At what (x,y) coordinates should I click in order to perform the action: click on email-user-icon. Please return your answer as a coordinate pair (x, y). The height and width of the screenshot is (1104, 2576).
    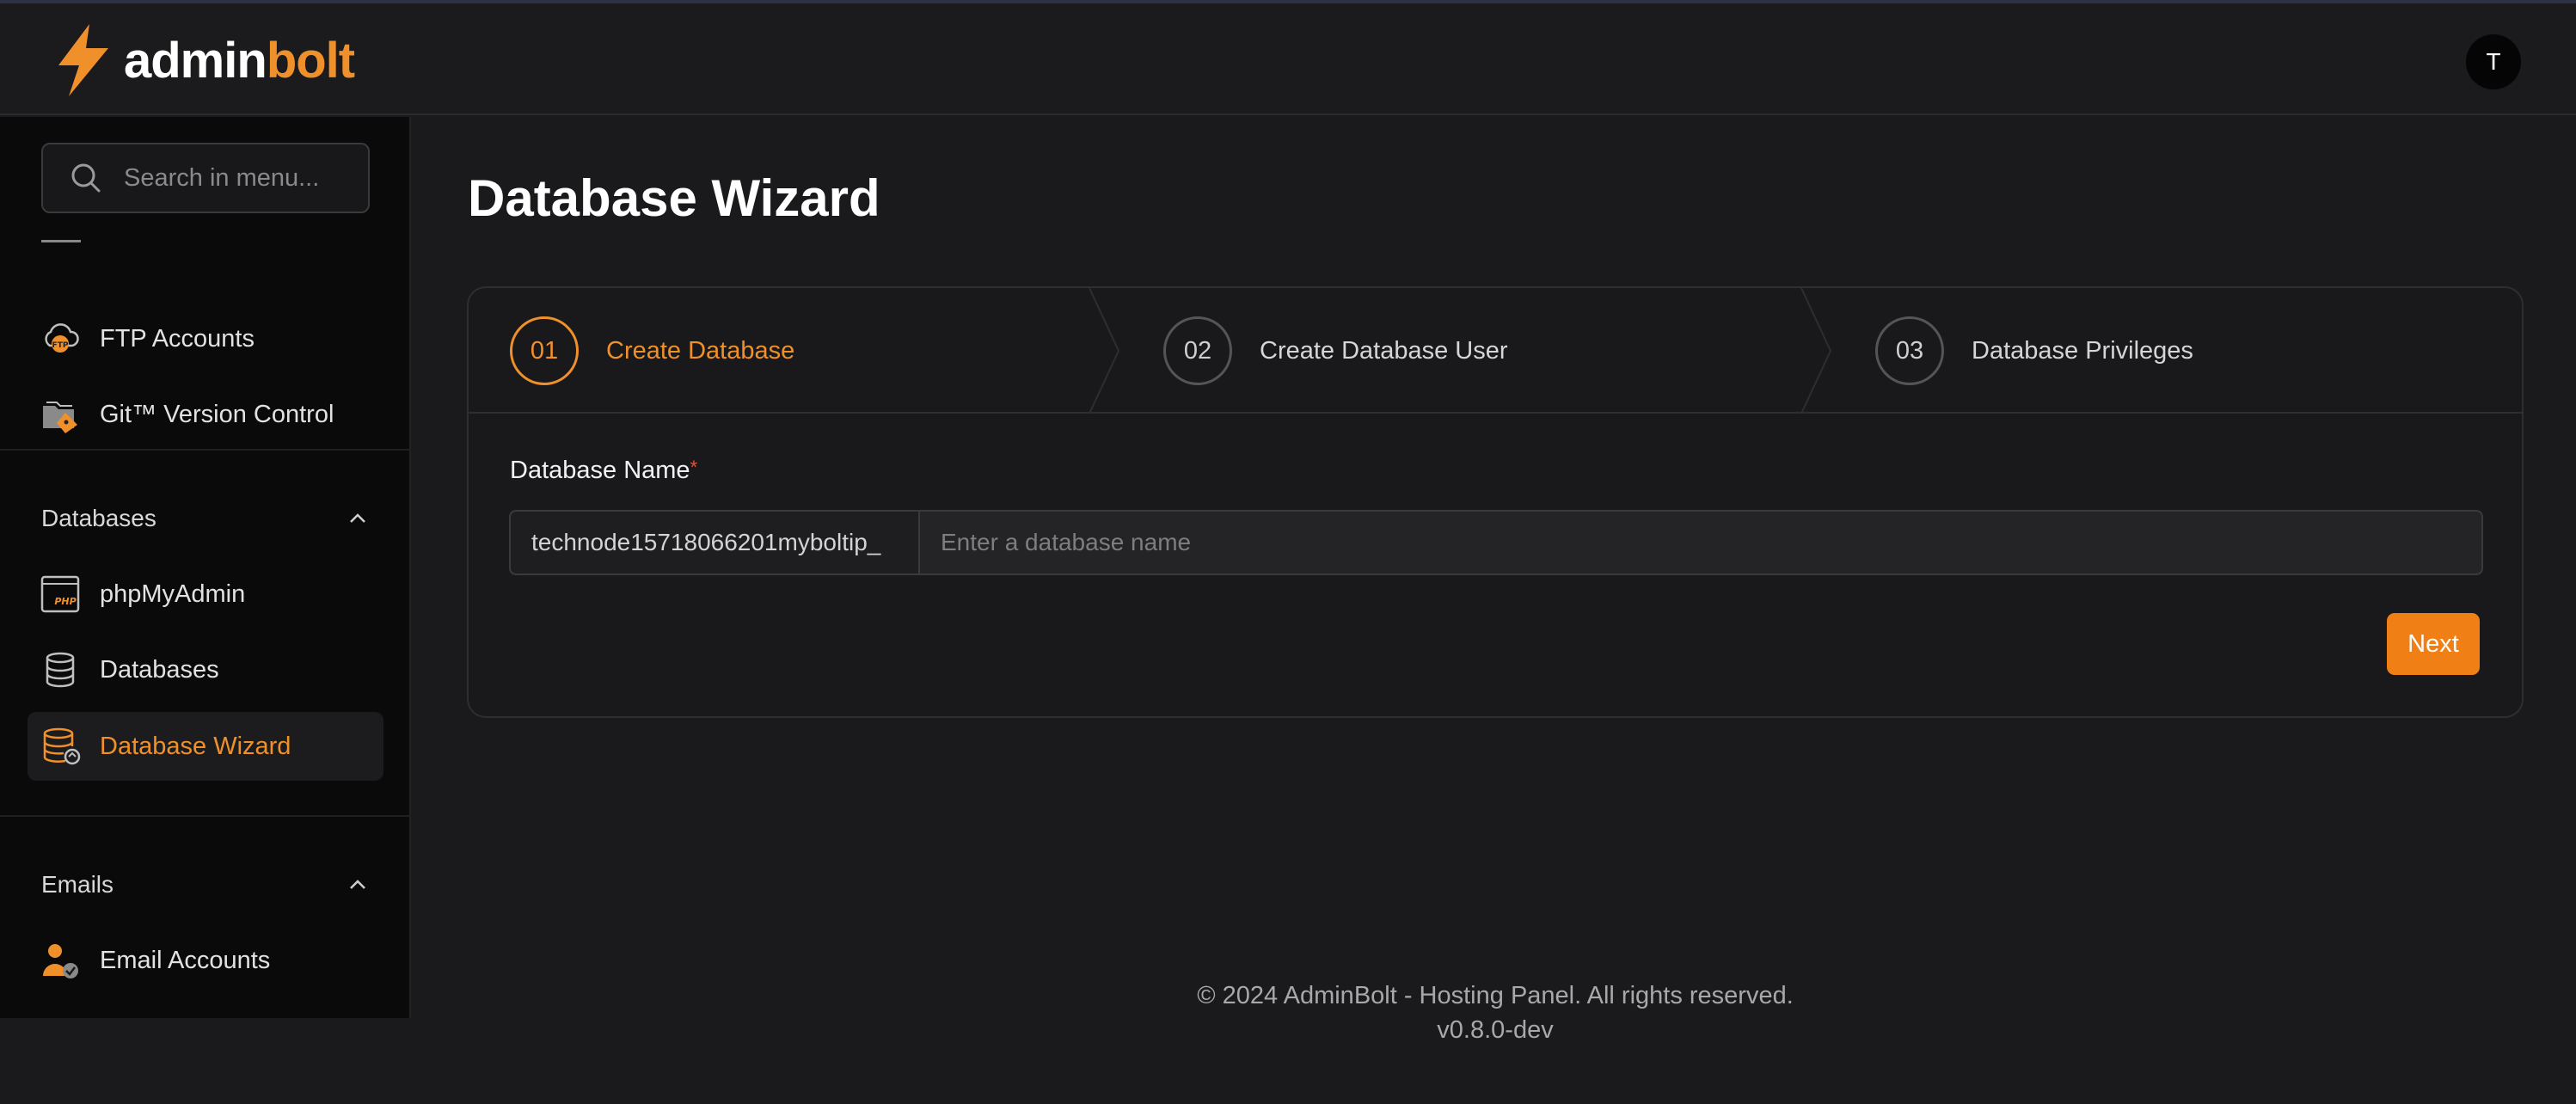
    Looking at the image, I should click on (60, 960).